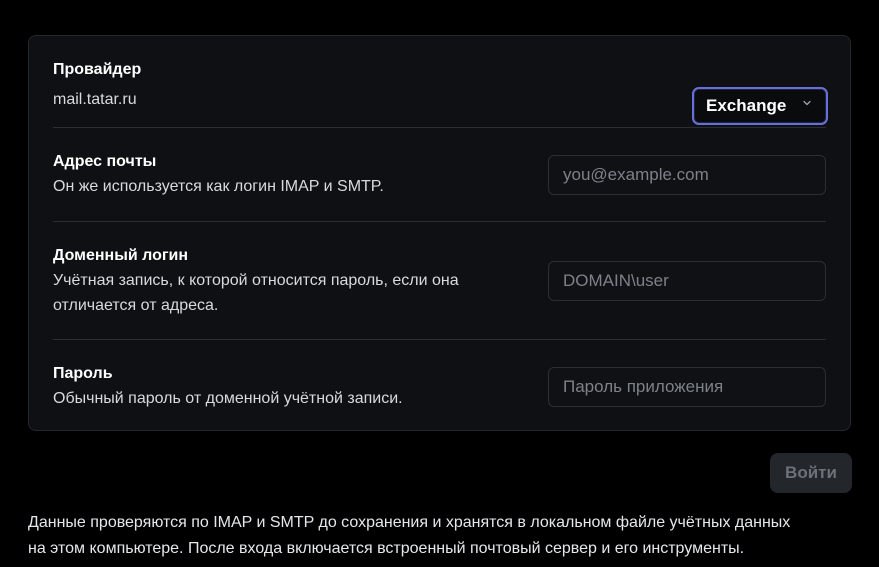 The image size is (879, 567). I want to click on provider-title: Провайдер, so click(97, 69).